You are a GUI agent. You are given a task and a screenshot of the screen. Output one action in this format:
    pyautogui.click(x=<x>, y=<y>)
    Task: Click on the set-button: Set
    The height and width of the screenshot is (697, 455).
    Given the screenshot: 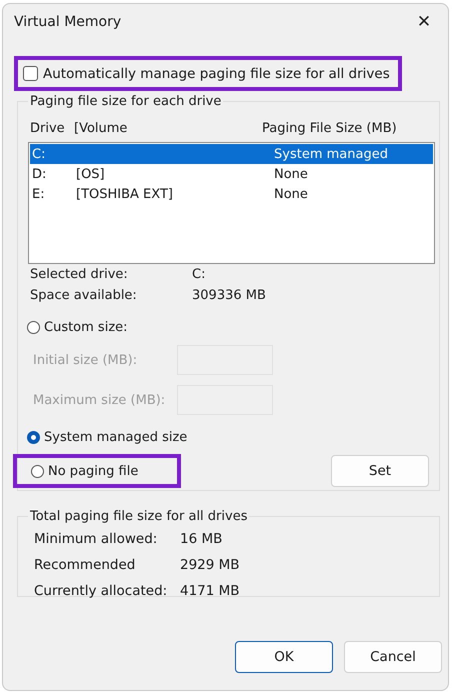 What is the action you would take?
    pyautogui.click(x=380, y=471)
    